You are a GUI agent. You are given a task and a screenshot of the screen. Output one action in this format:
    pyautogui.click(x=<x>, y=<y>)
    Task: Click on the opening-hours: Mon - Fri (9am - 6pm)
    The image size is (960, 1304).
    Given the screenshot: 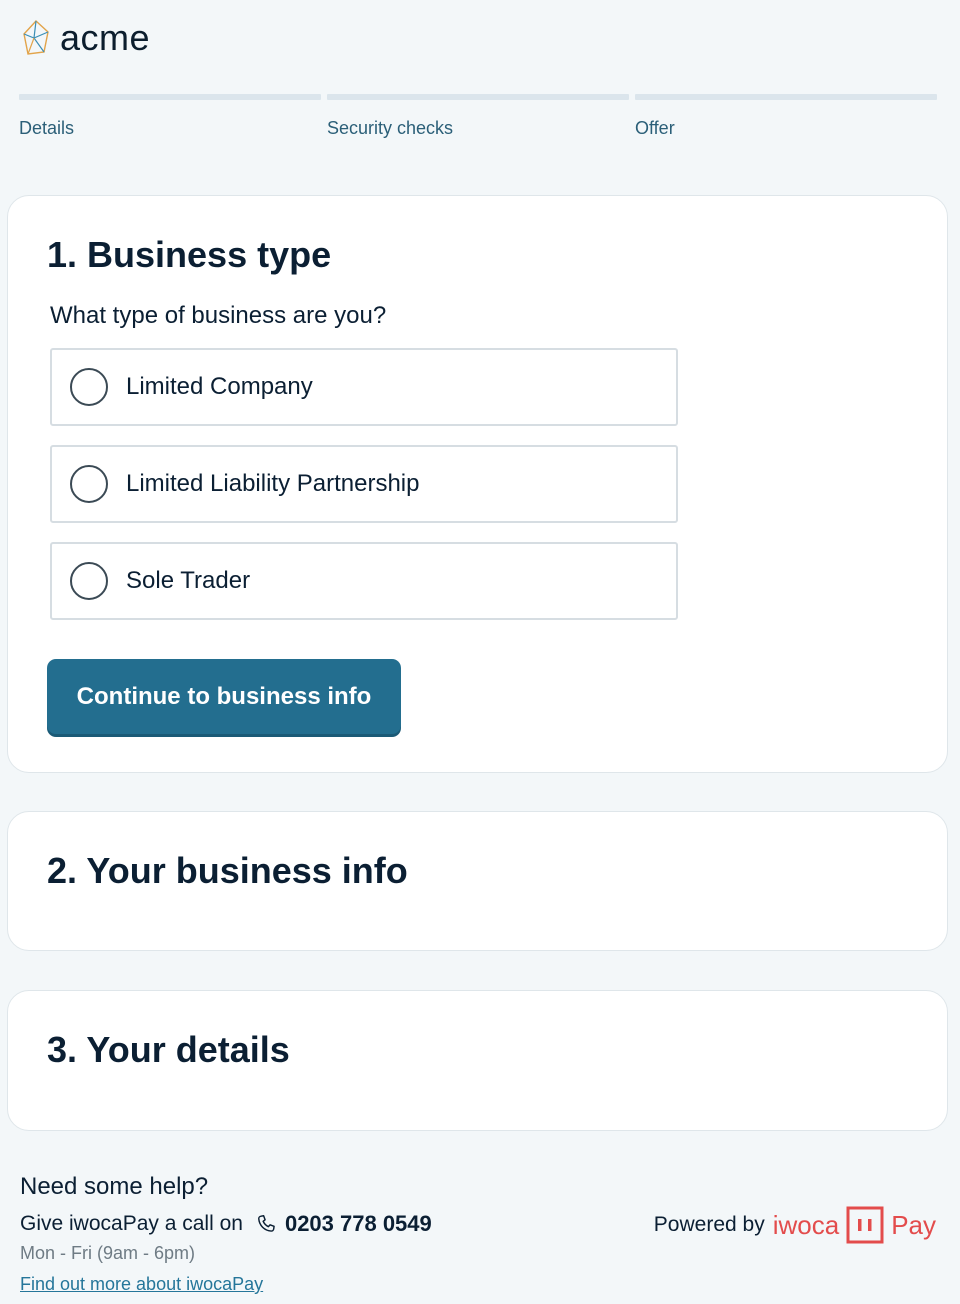 What is the action you would take?
    pyautogui.click(x=108, y=1253)
    